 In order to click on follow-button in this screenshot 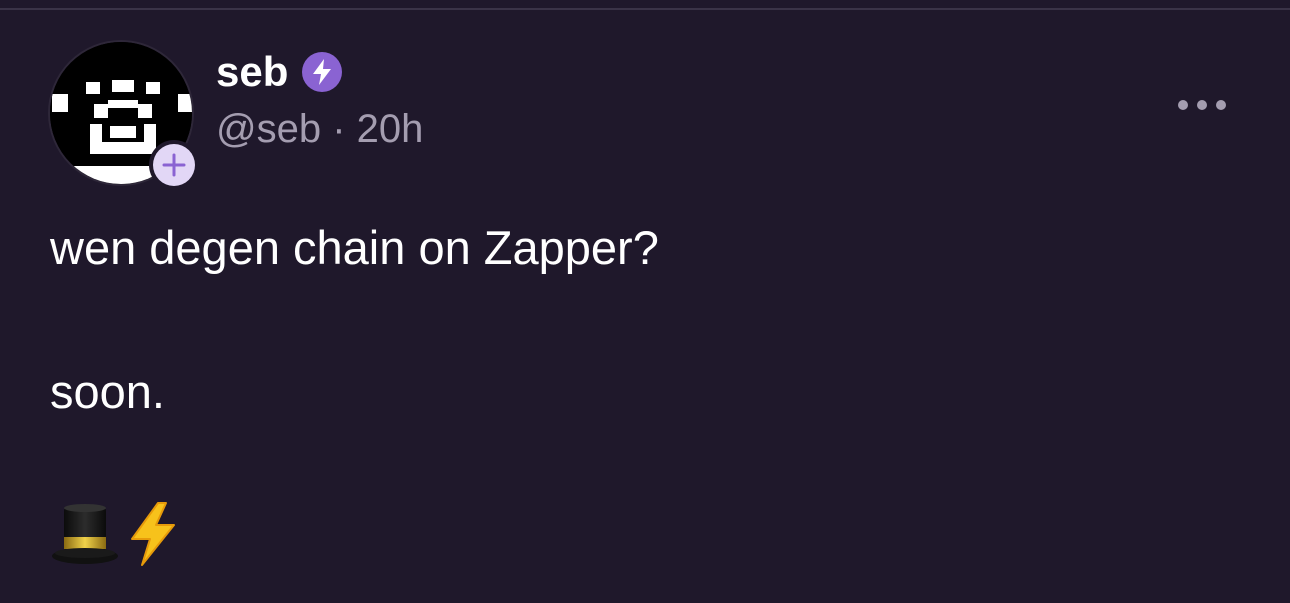, I will do `click(174, 165)`.